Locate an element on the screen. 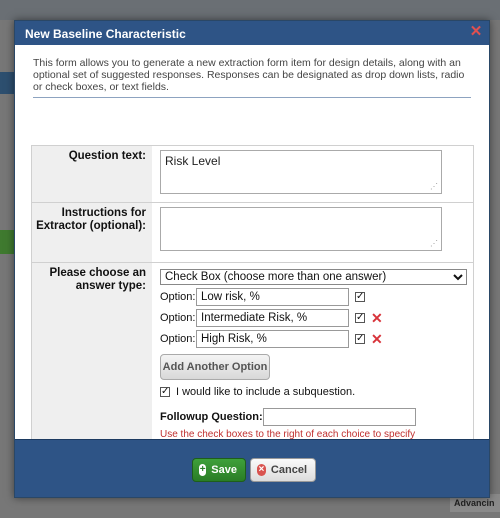 This screenshot has height=518, width=500. question-row: Question text: Risk Level ⋰ is located at coordinates (252, 174).